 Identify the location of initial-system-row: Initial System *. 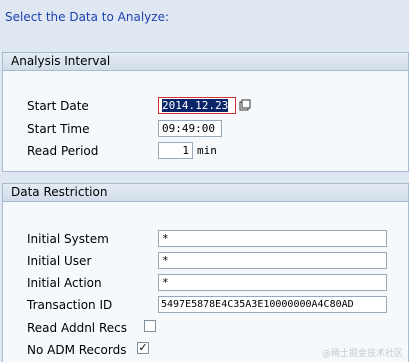
(205, 239).